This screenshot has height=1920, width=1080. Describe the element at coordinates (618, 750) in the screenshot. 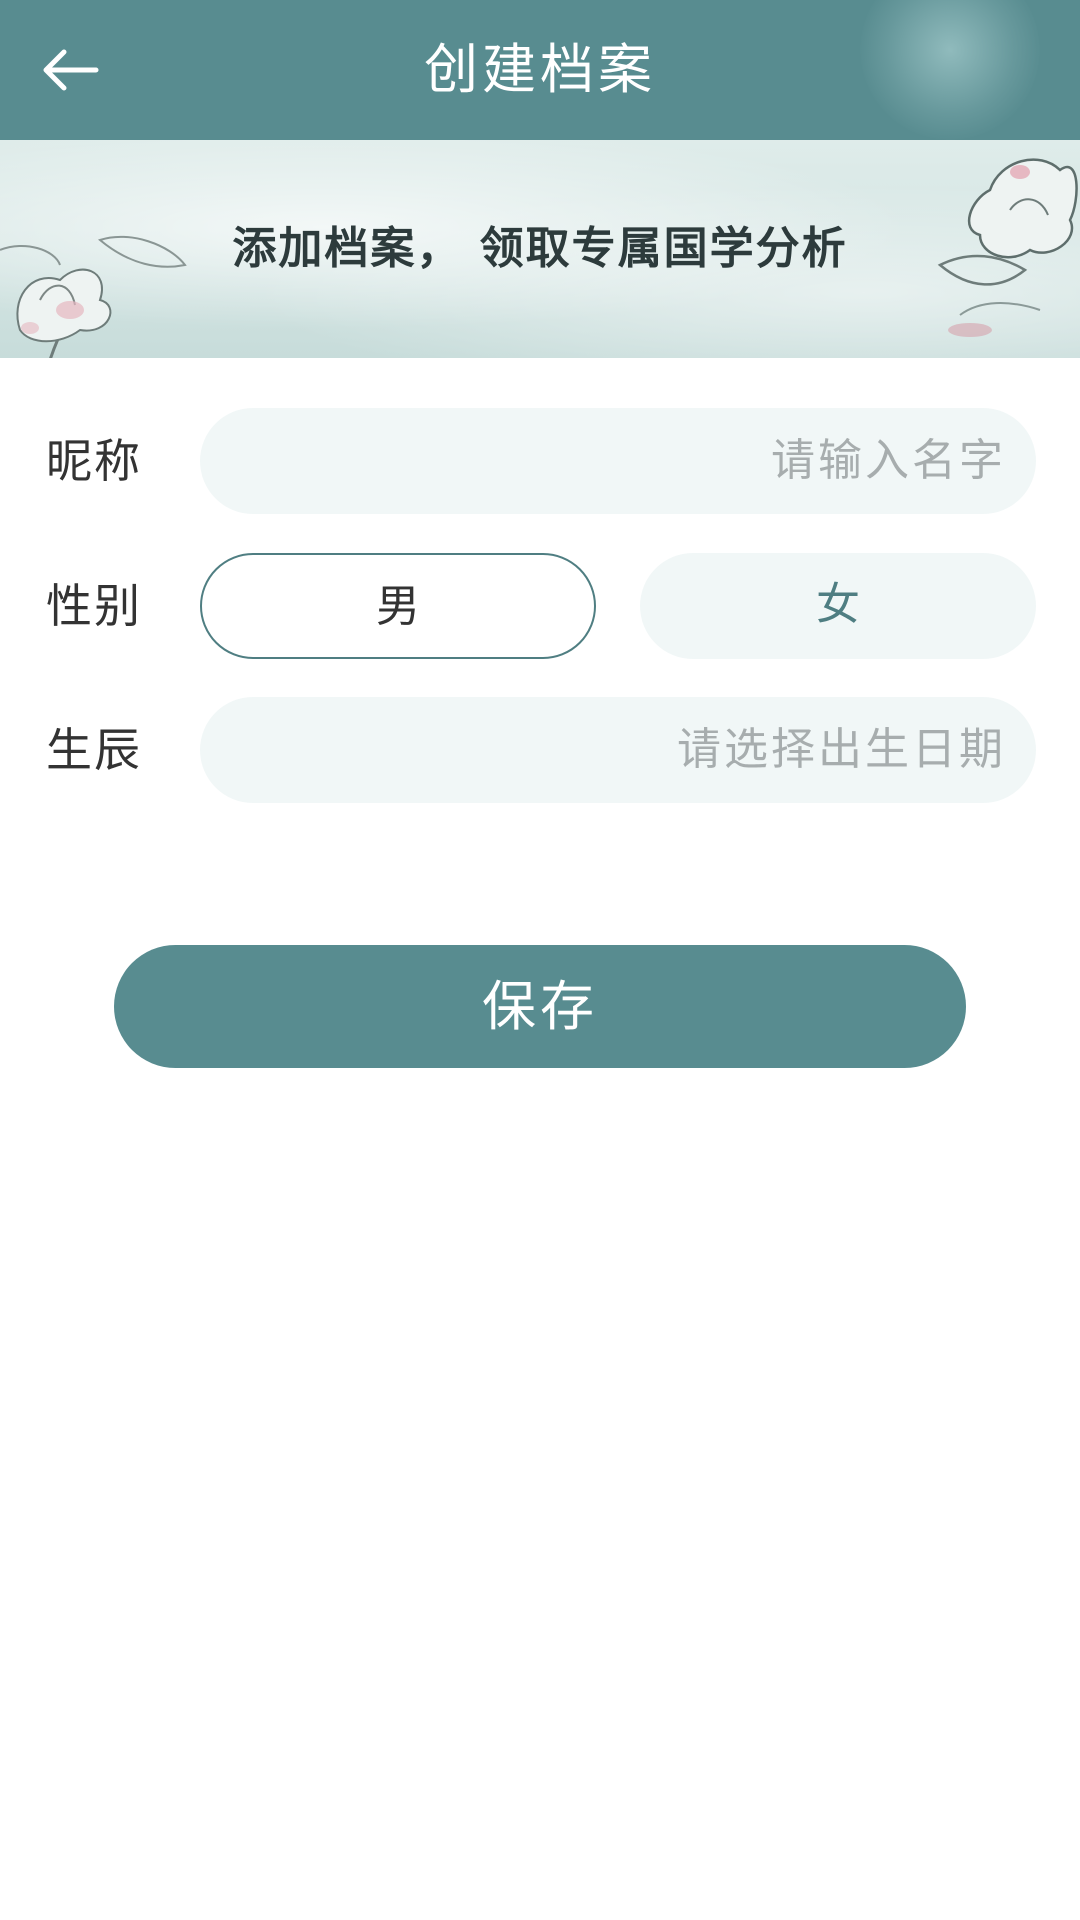

I see `birth-date-picker: 请选择出生日期` at that location.